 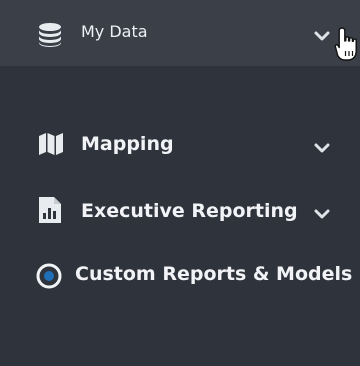 I want to click on menu-item-label: Mapping, so click(x=127, y=144).